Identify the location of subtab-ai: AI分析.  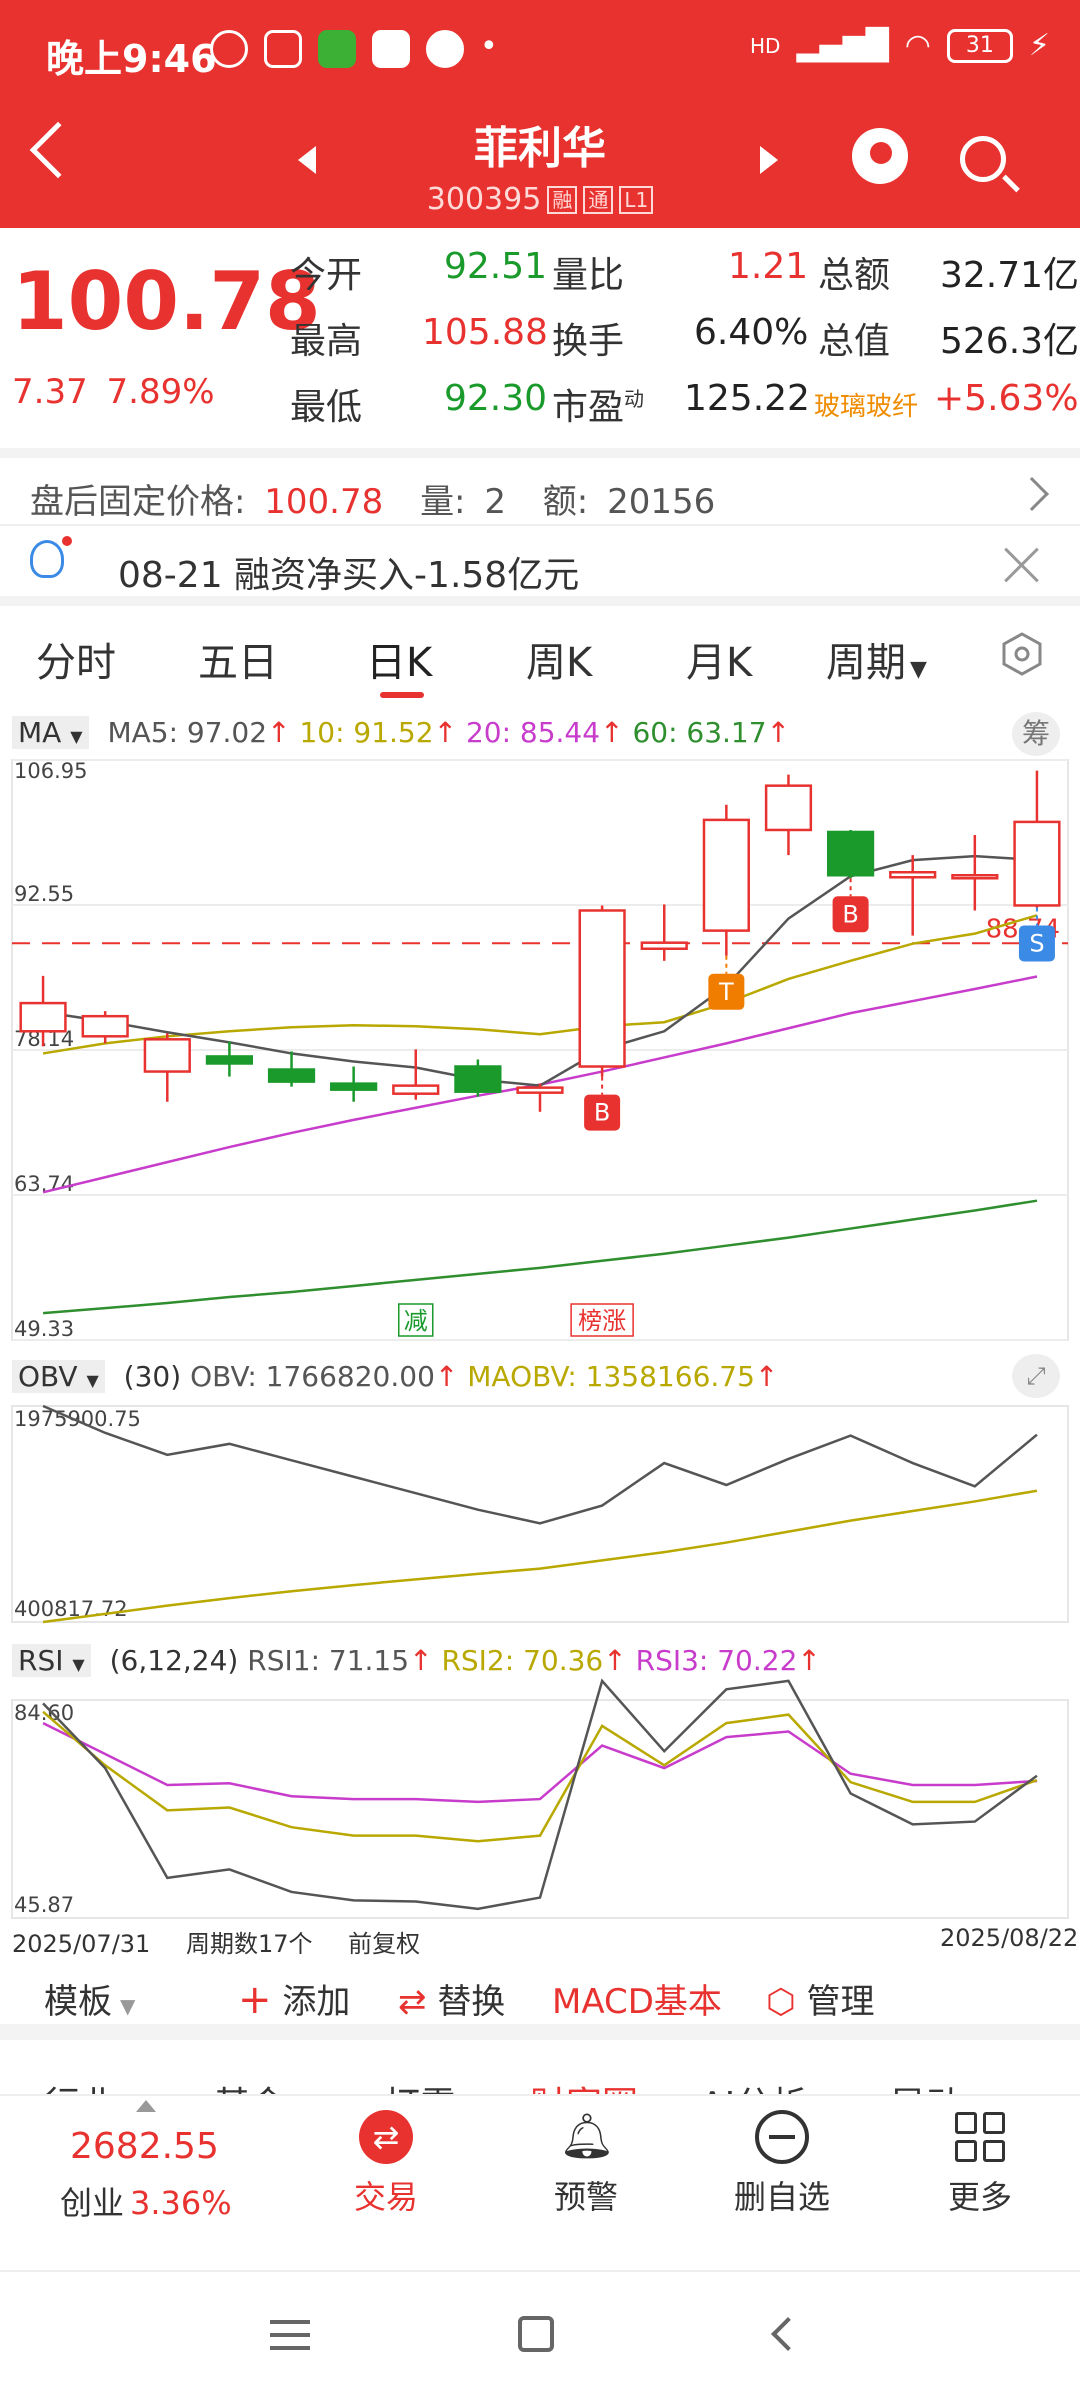
(753, 2085).